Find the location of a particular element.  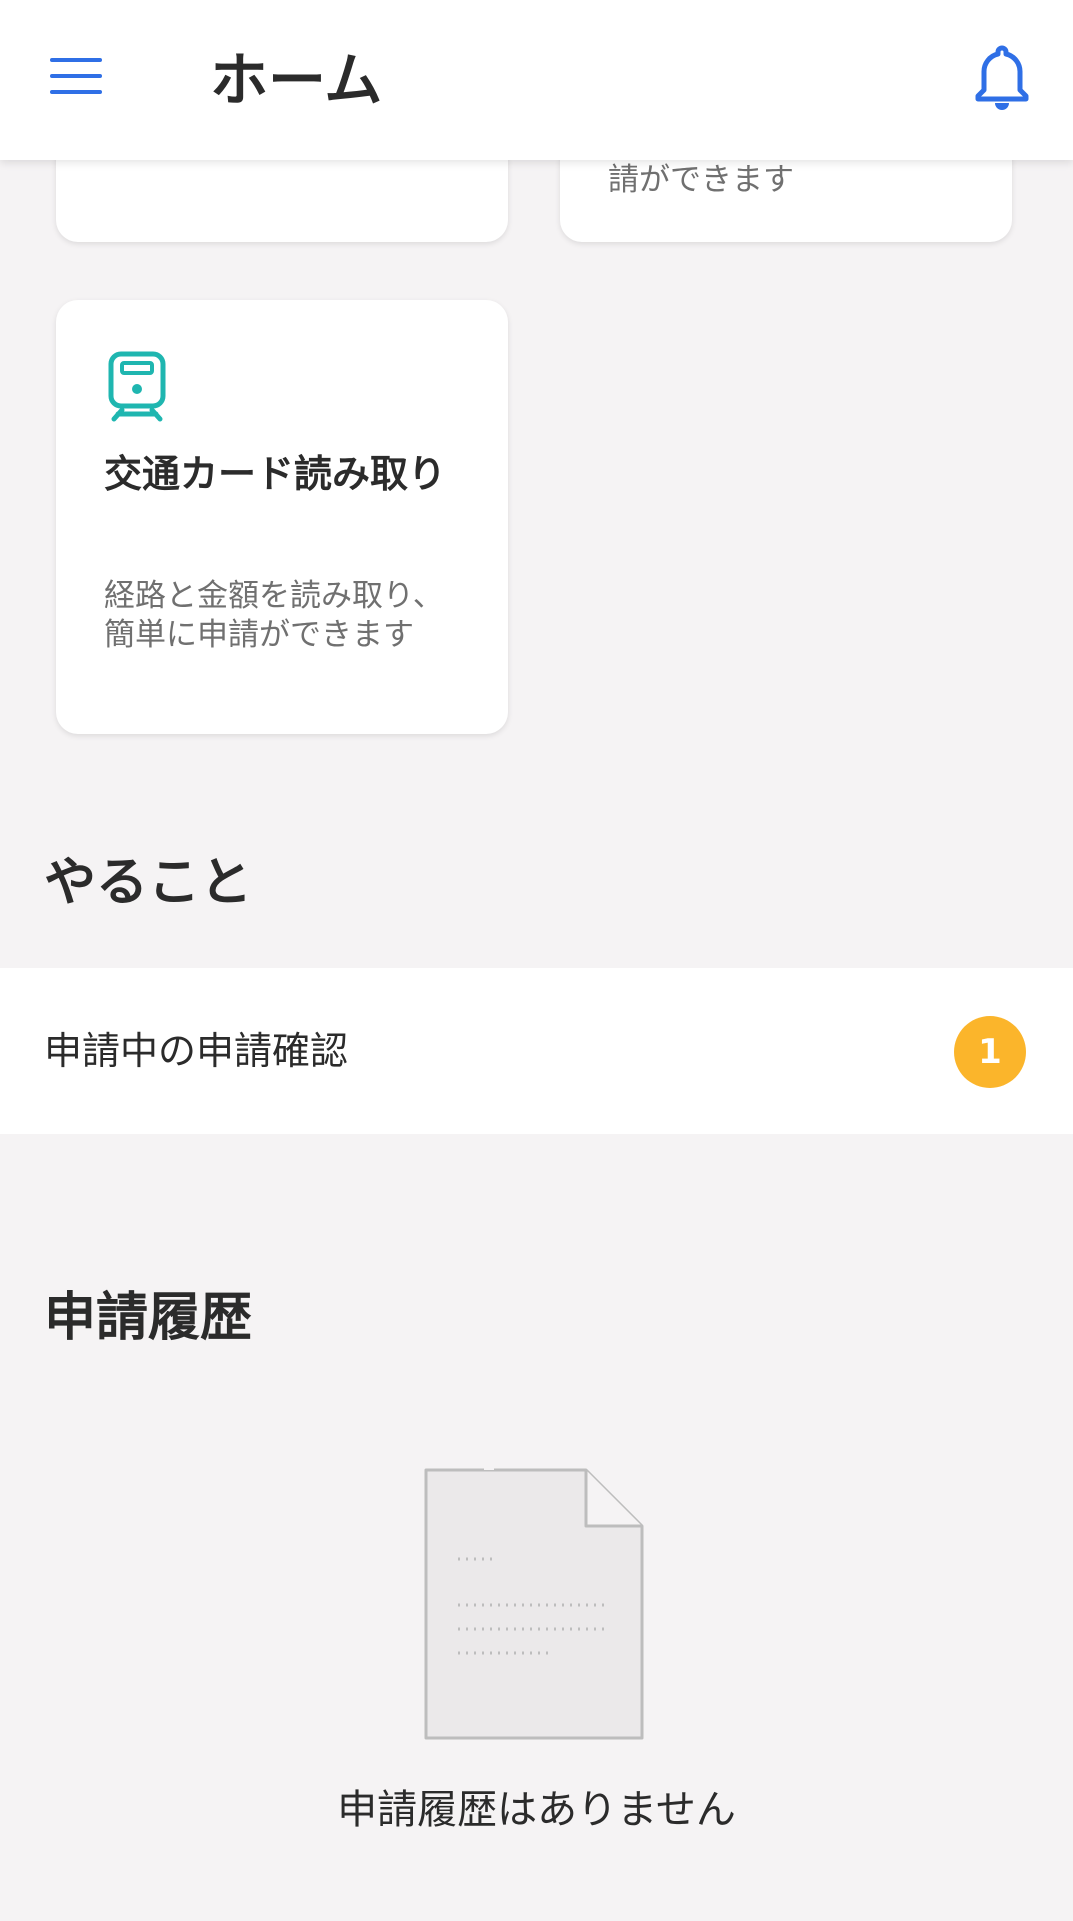

card-title: 交通カード読み取り is located at coordinates (275, 474).